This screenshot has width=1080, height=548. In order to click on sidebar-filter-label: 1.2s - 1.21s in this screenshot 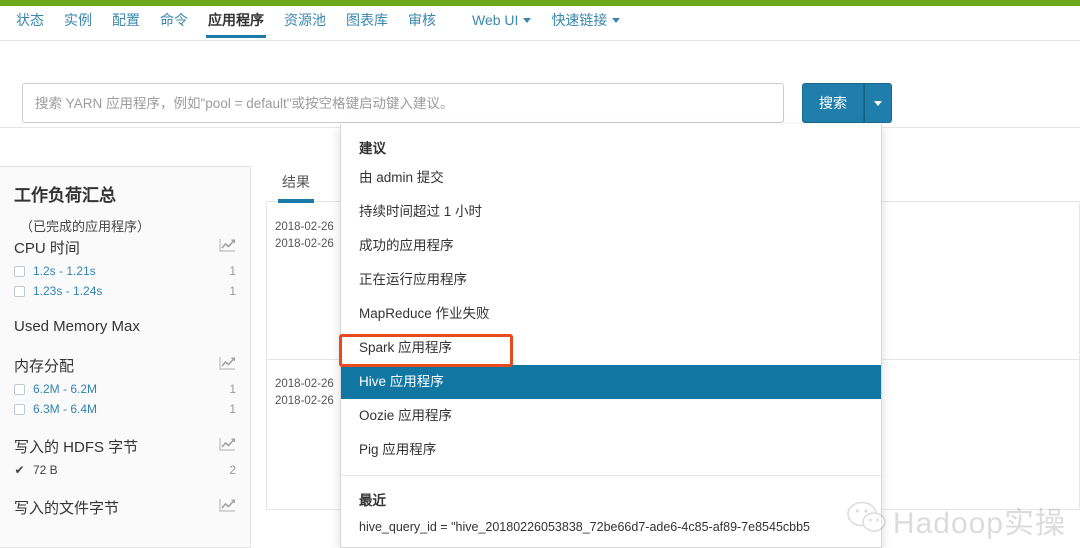, I will do `click(64, 271)`.